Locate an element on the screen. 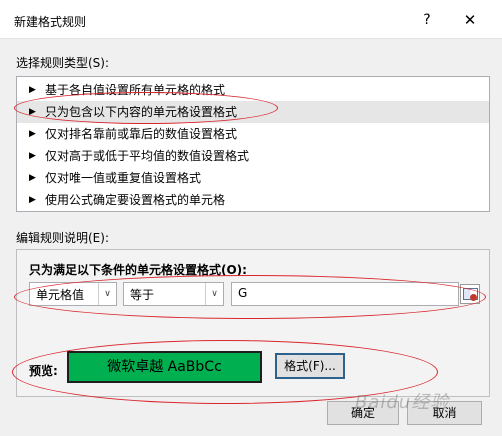 Image resolution: width=502 pixels, height=436 pixels. rule-item-top-bottom: ▶ 仅对排名靠前或靠后的数值设置格式 is located at coordinates (253, 134).